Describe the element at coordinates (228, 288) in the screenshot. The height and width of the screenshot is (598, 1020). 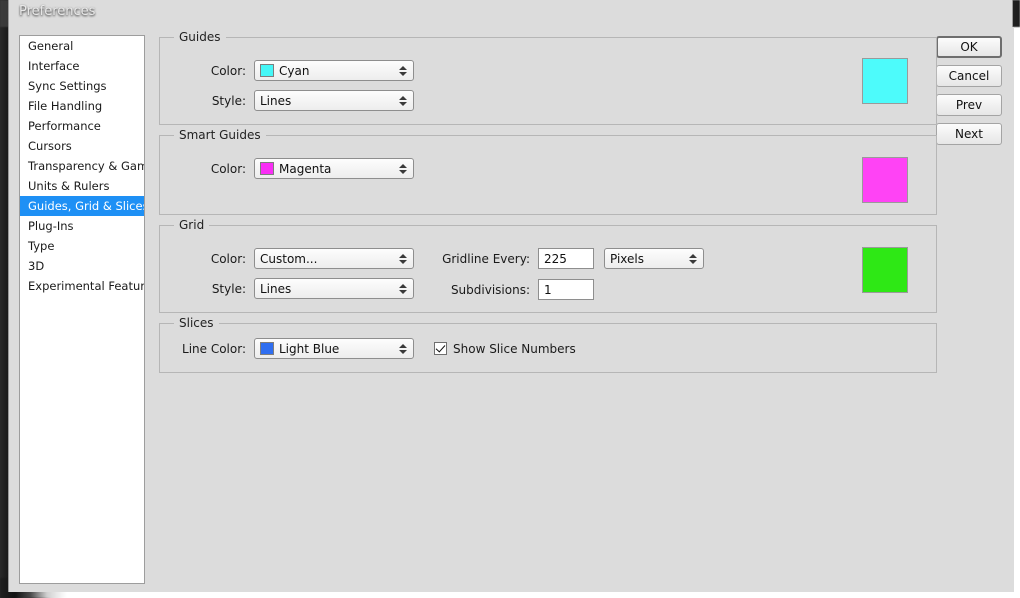
I see `grid-style-label: Style:` at that location.